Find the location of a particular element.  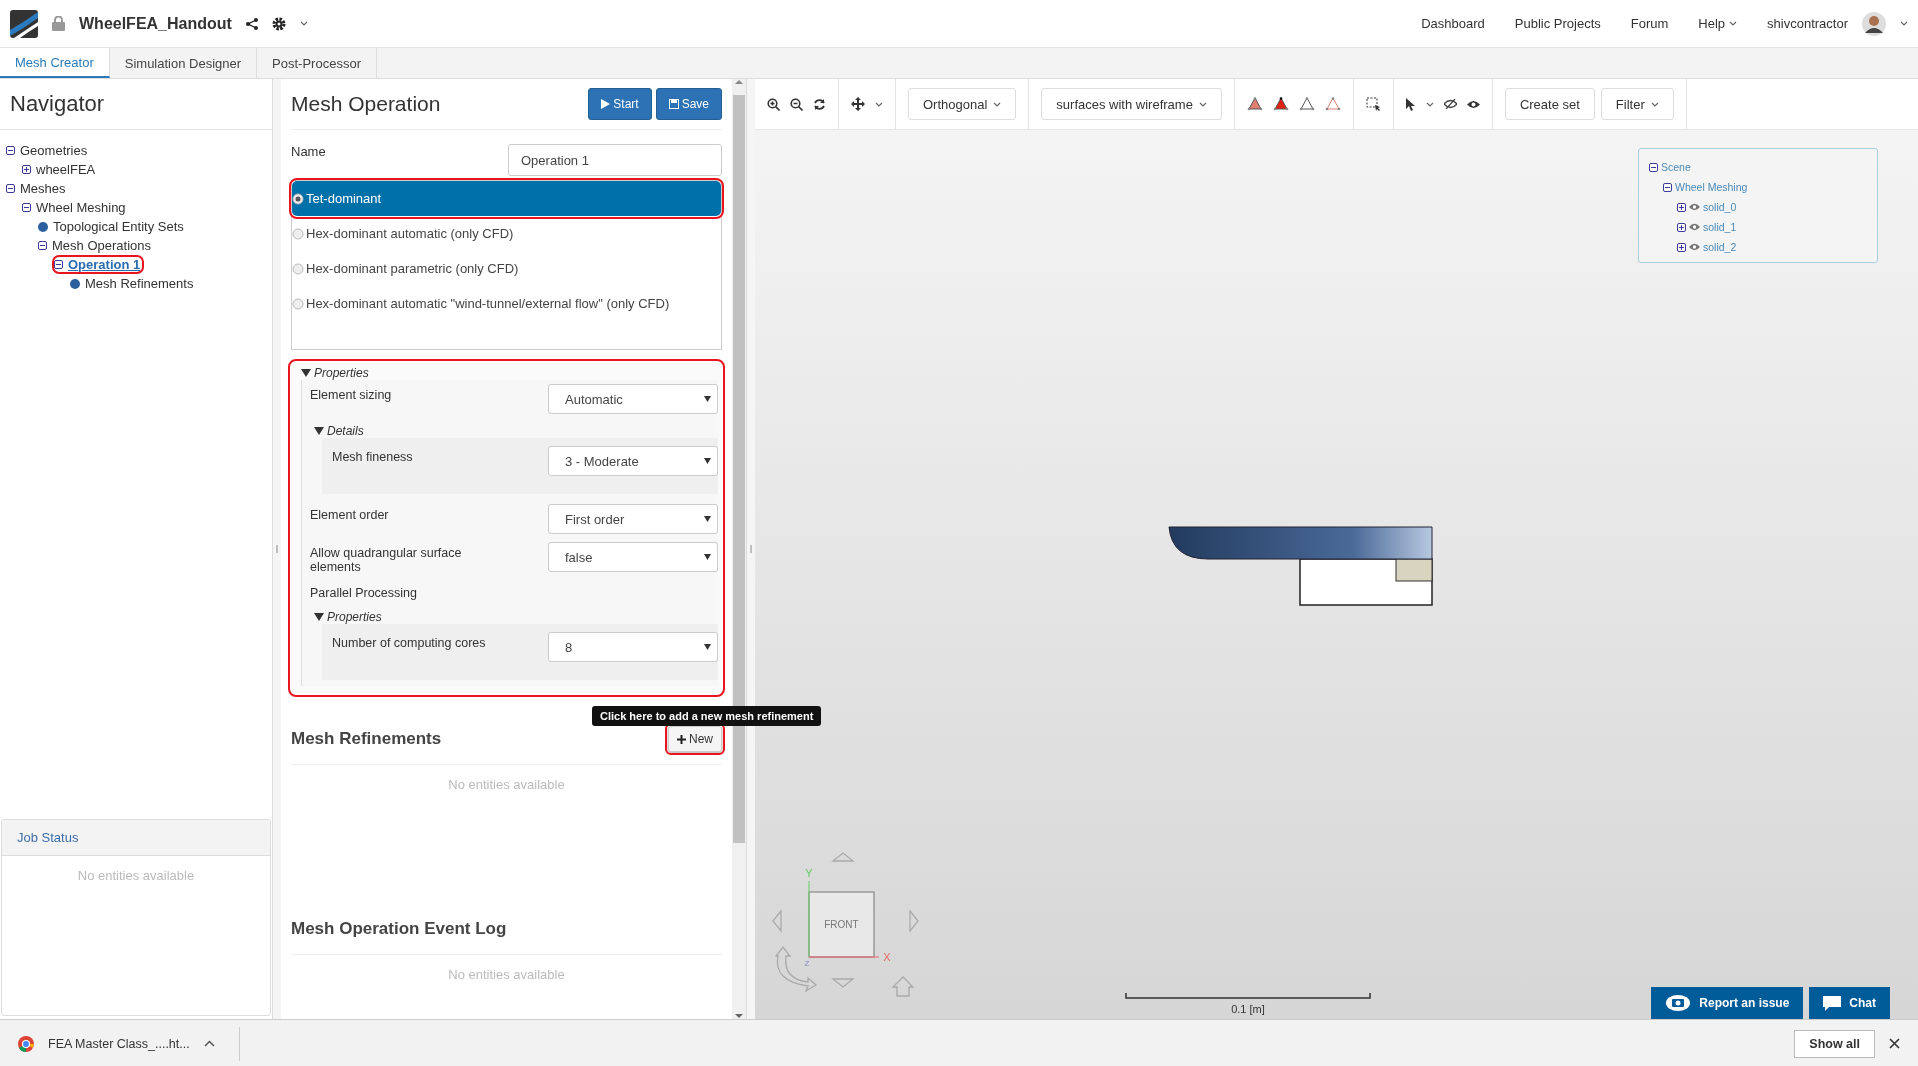

select-field: Automatic is located at coordinates (633, 399).